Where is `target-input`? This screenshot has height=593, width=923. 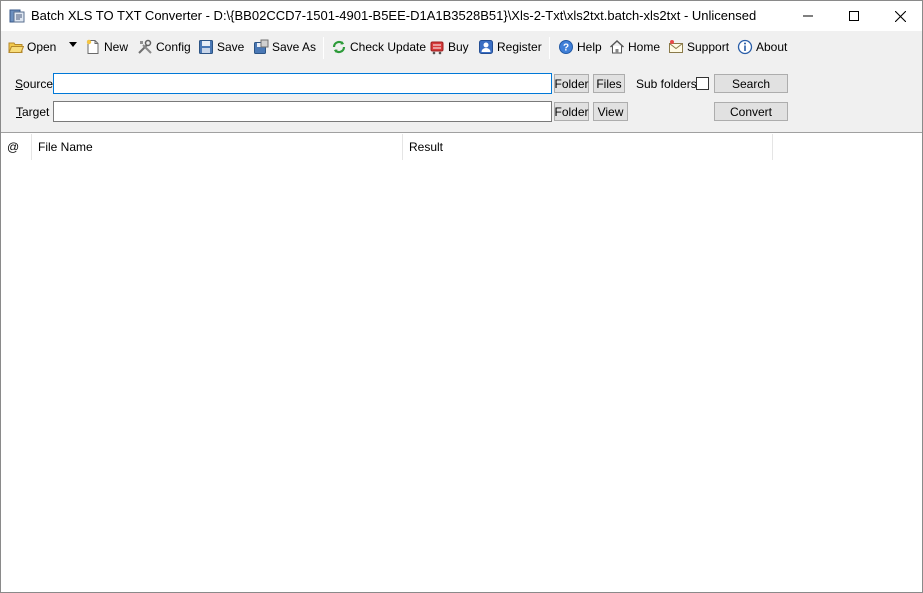
target-input is located at coordinates (302, 111).